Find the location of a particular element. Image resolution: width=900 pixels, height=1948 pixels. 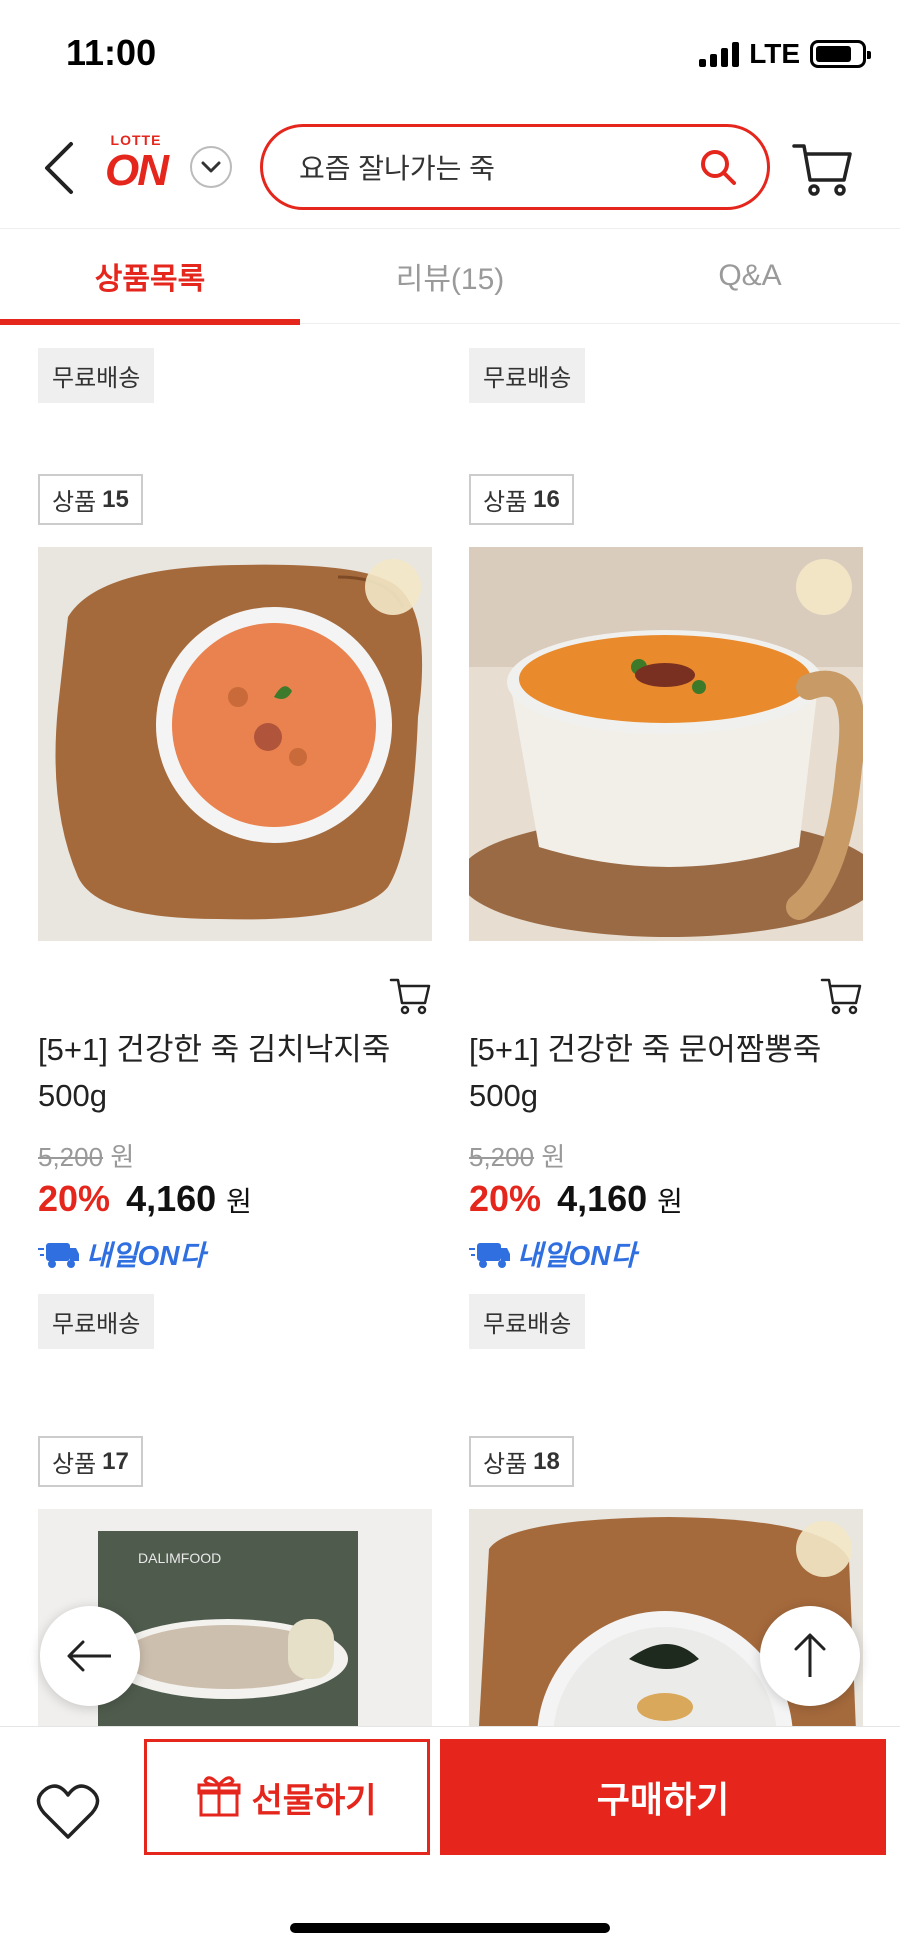

product-number: 상품 18 is located at coordinates (521, 1461).